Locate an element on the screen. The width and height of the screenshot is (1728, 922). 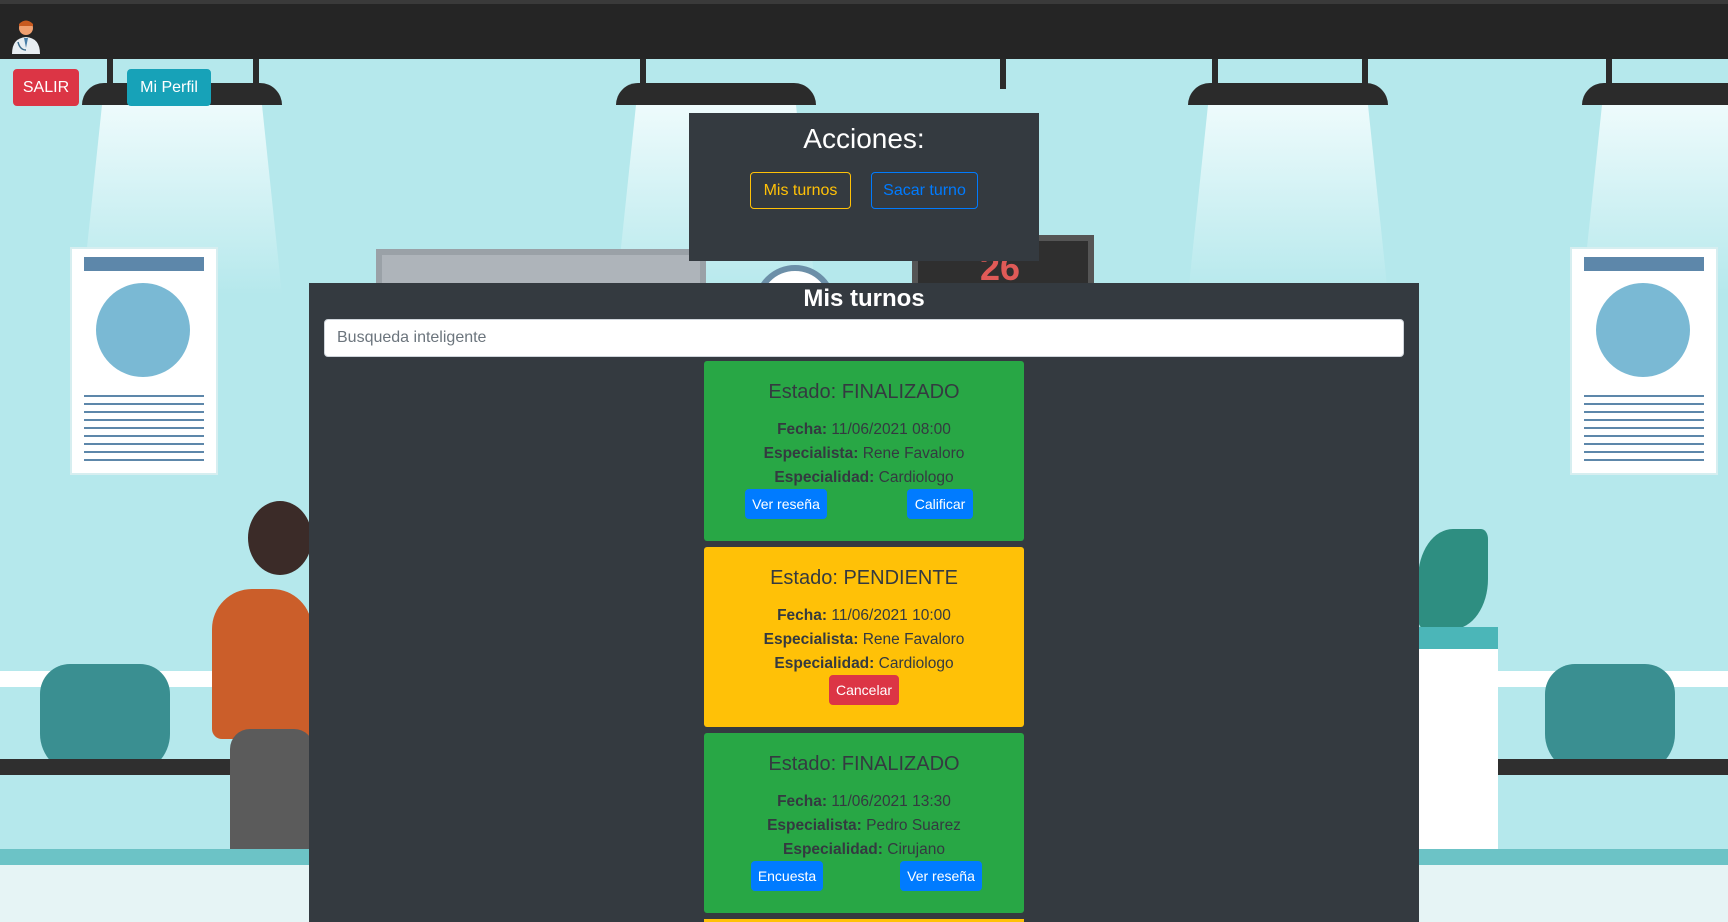
turno-estado: Estado: PENDIENTE is located at coordinates (864, 578).